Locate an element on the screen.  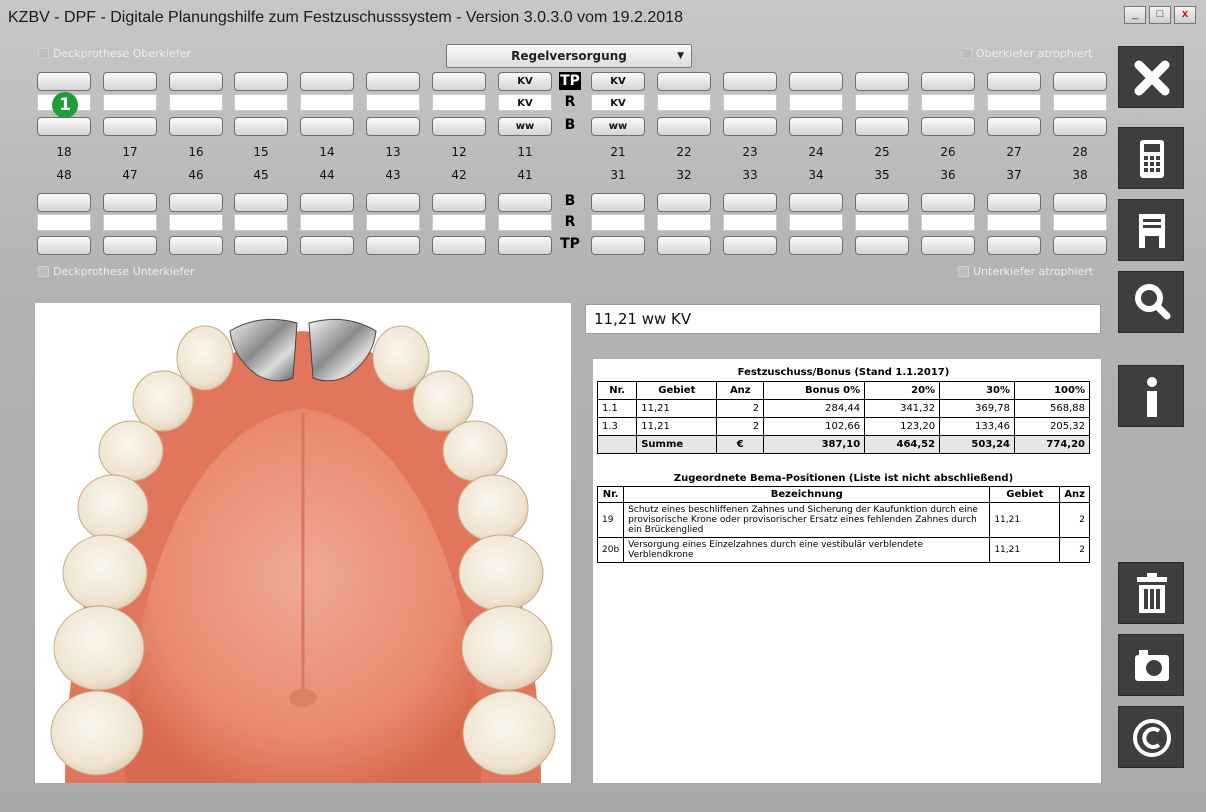
maximize-button: □ is located at coordinates (1160, 15).